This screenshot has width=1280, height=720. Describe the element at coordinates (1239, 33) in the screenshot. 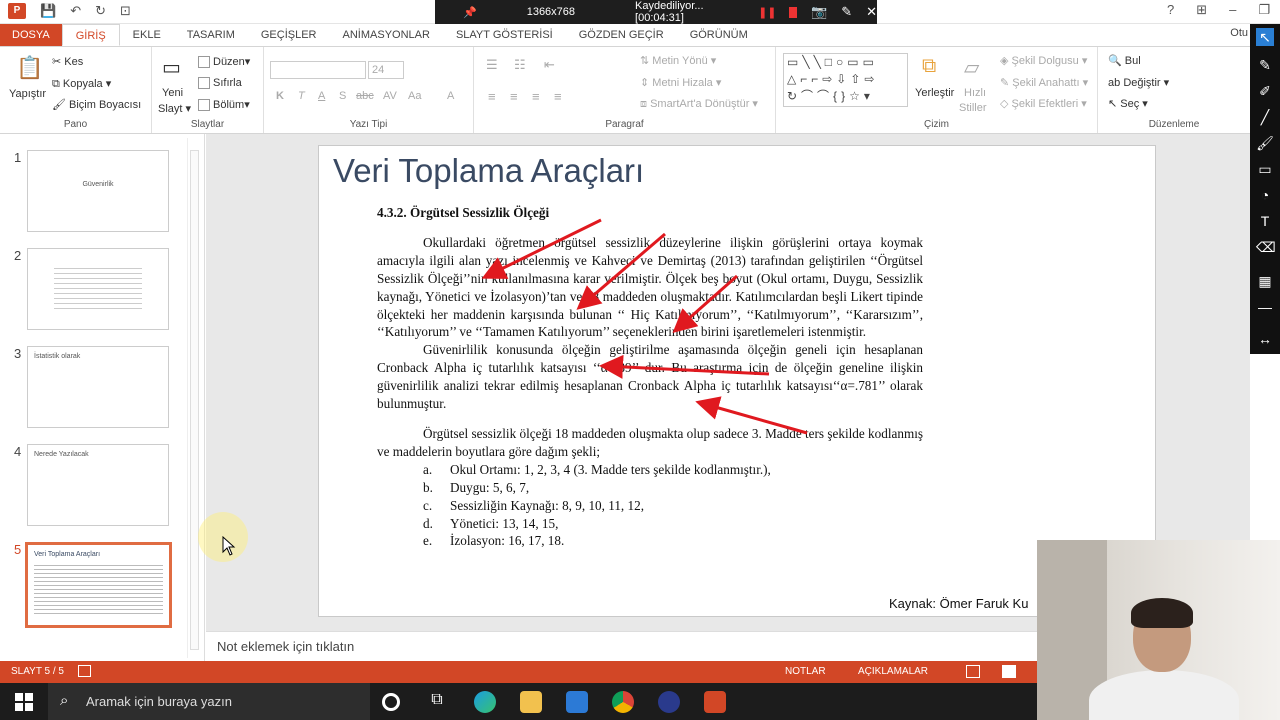

I see `user-name: Otu` at that location.